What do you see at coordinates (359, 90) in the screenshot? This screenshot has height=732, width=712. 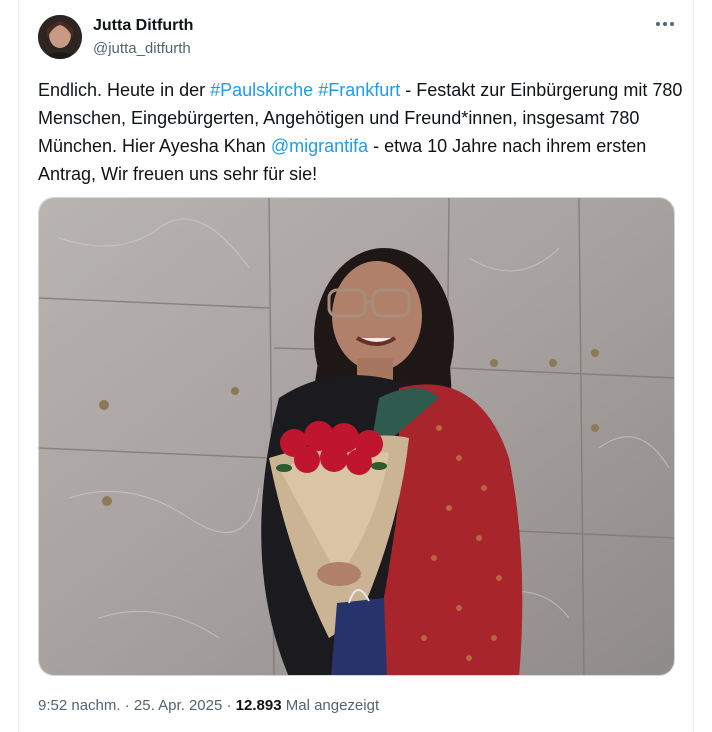 I see `hashtag-frankfurt: #Frankfurt` at bounding box center [359, 90].